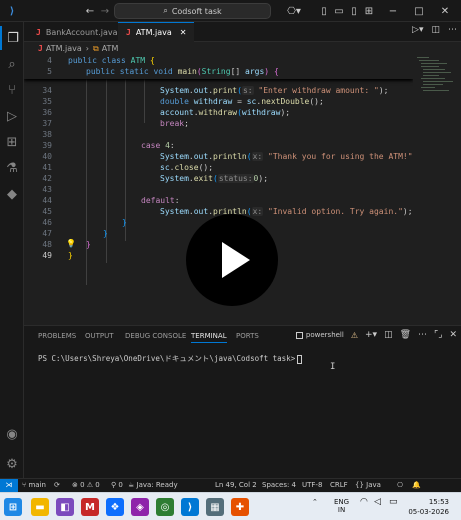 This screenshot has height=520, width=461. Describe the element at coordinates (335, 211) in the screenshot. I see `token-string: "Invalid option. Try again."` at that location.